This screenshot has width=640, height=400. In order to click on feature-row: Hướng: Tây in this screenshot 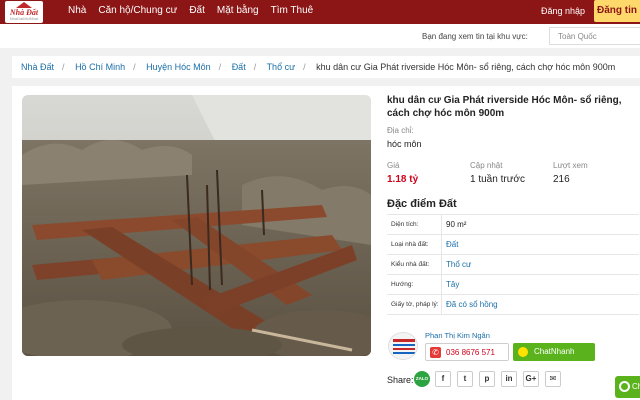, I will do `click(513, 285)`.